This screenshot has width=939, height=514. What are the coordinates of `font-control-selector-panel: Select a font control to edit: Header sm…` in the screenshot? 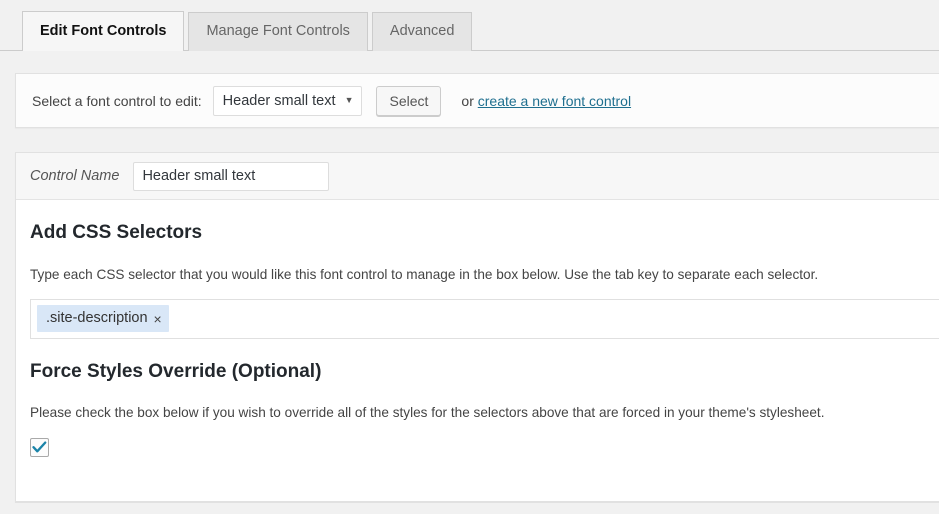 It's located at (477, 100).